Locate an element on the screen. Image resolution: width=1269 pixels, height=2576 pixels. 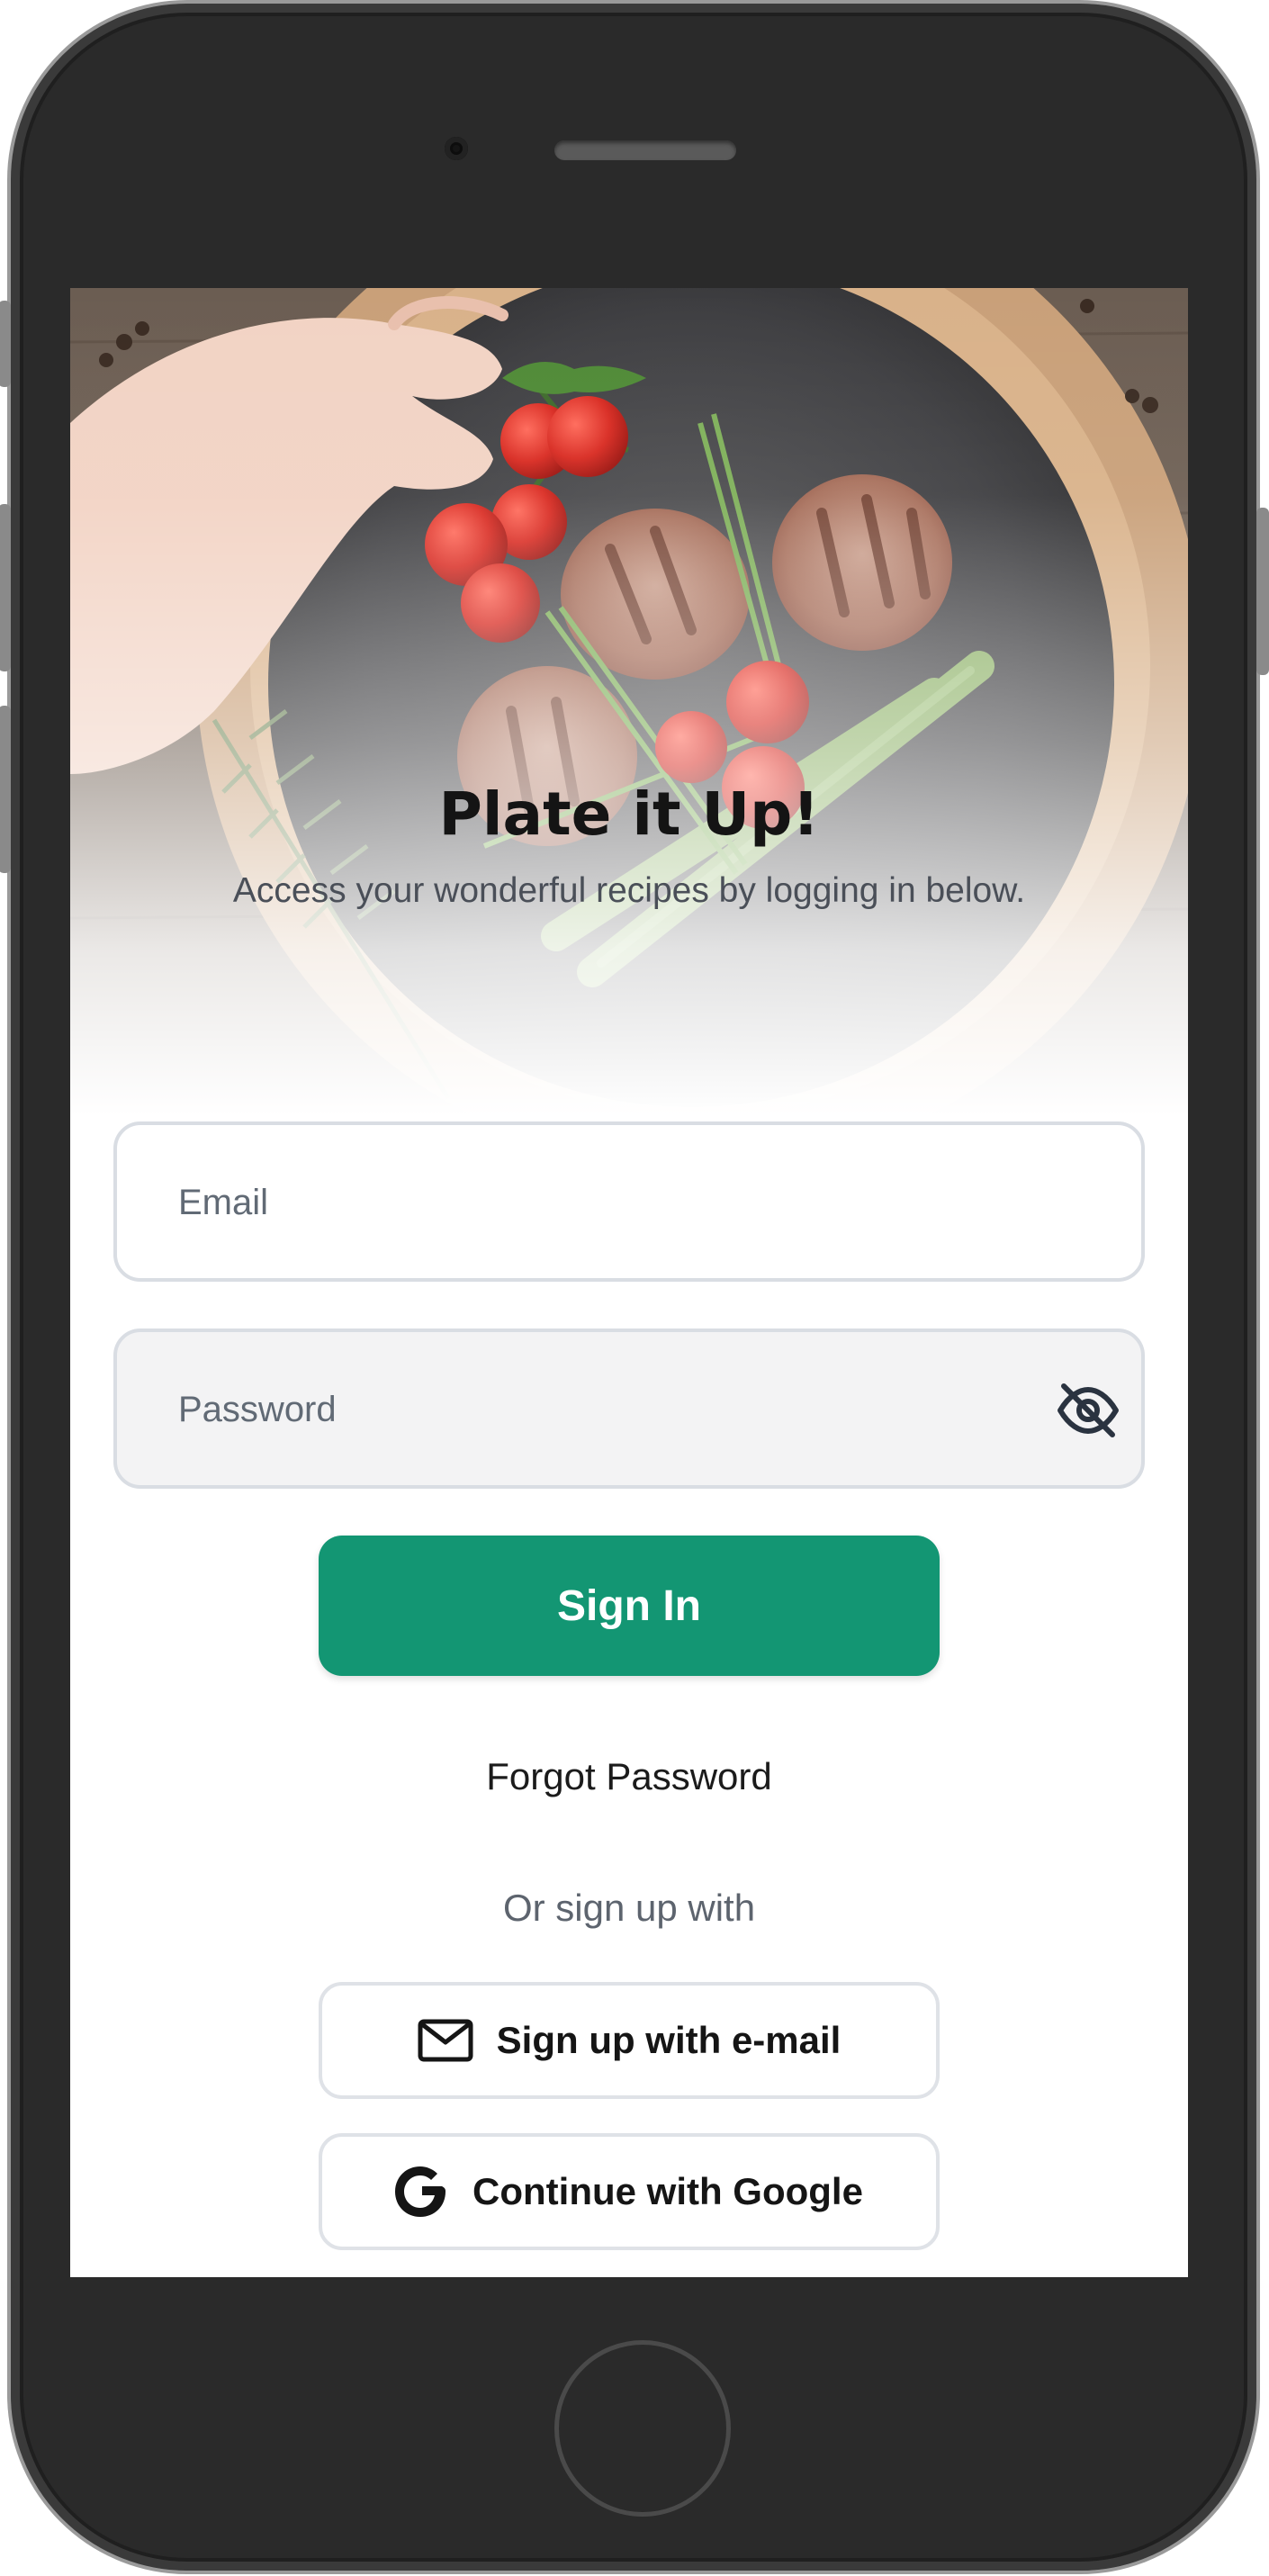
front-camera is located at coordinates (456, 148).